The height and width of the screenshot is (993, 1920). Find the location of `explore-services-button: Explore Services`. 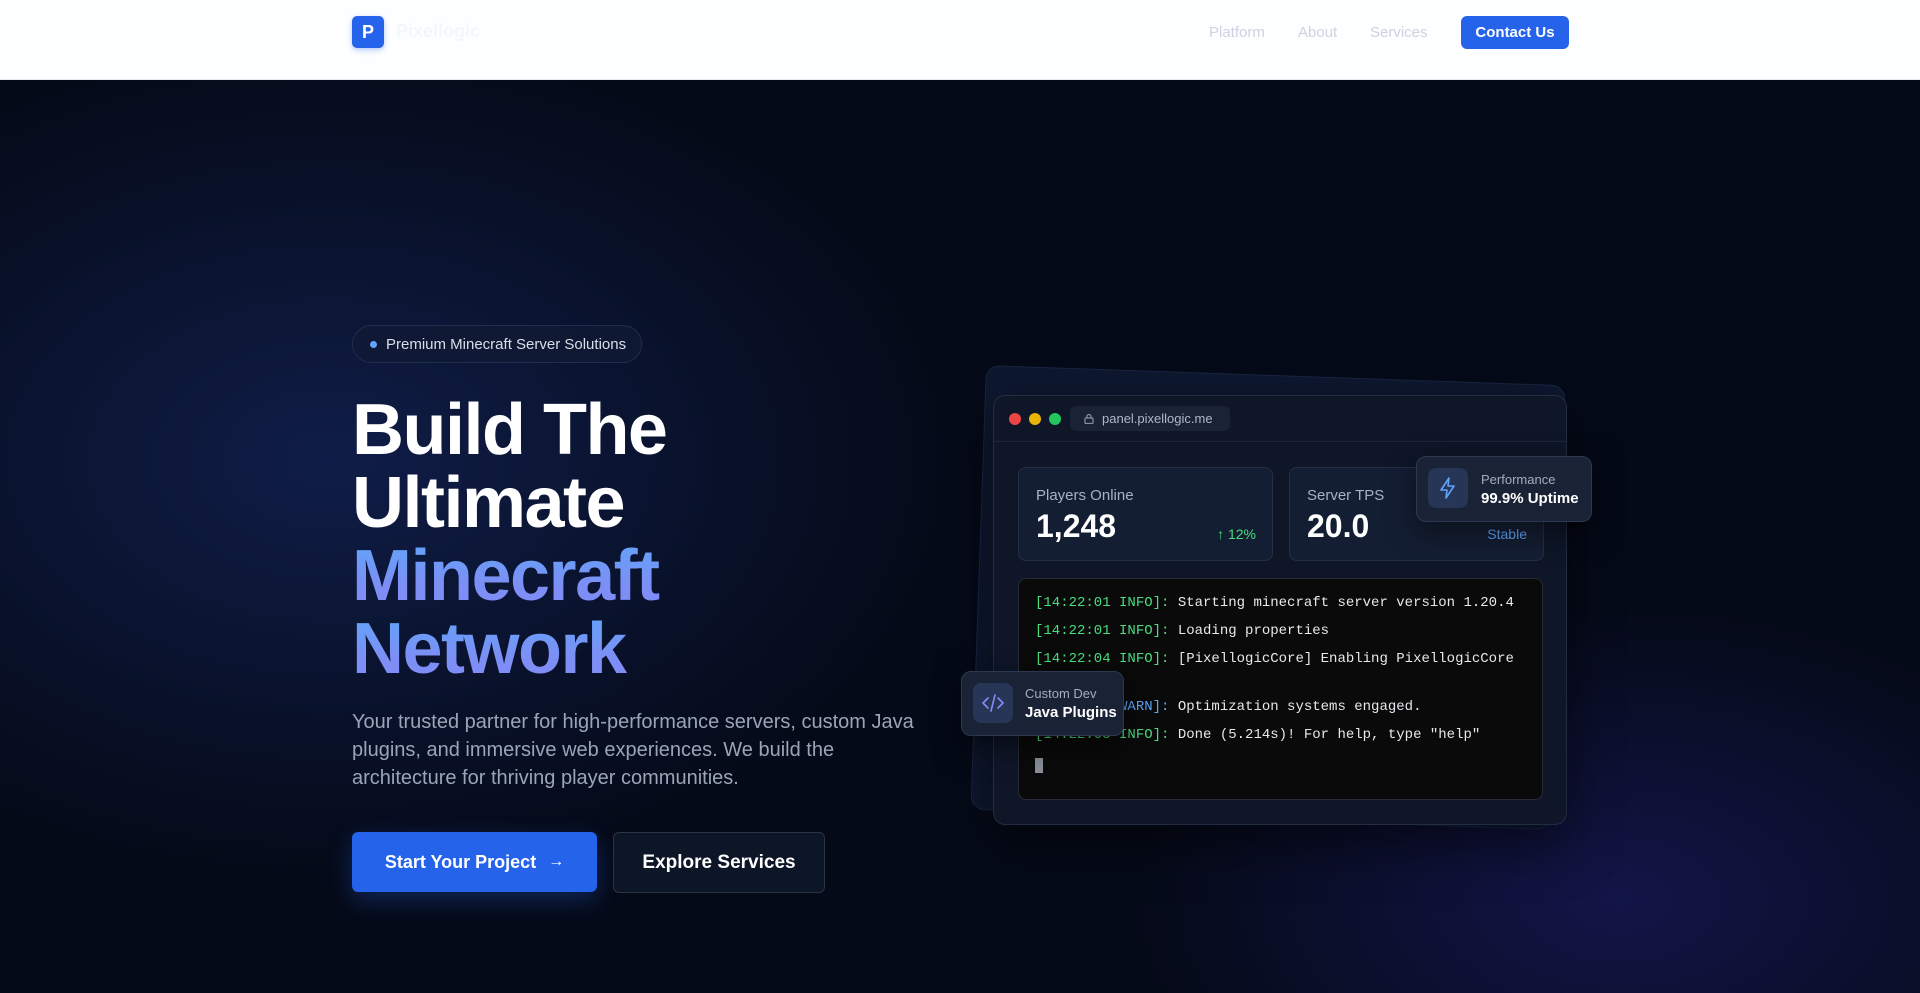

explore-services-button: Explore Services is located at coordinates (719, 862).